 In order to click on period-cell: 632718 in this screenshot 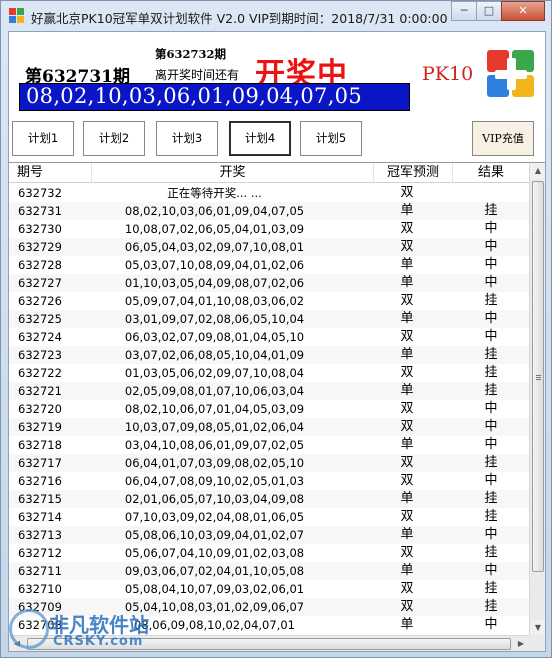, I will do `click(40, 445)`.